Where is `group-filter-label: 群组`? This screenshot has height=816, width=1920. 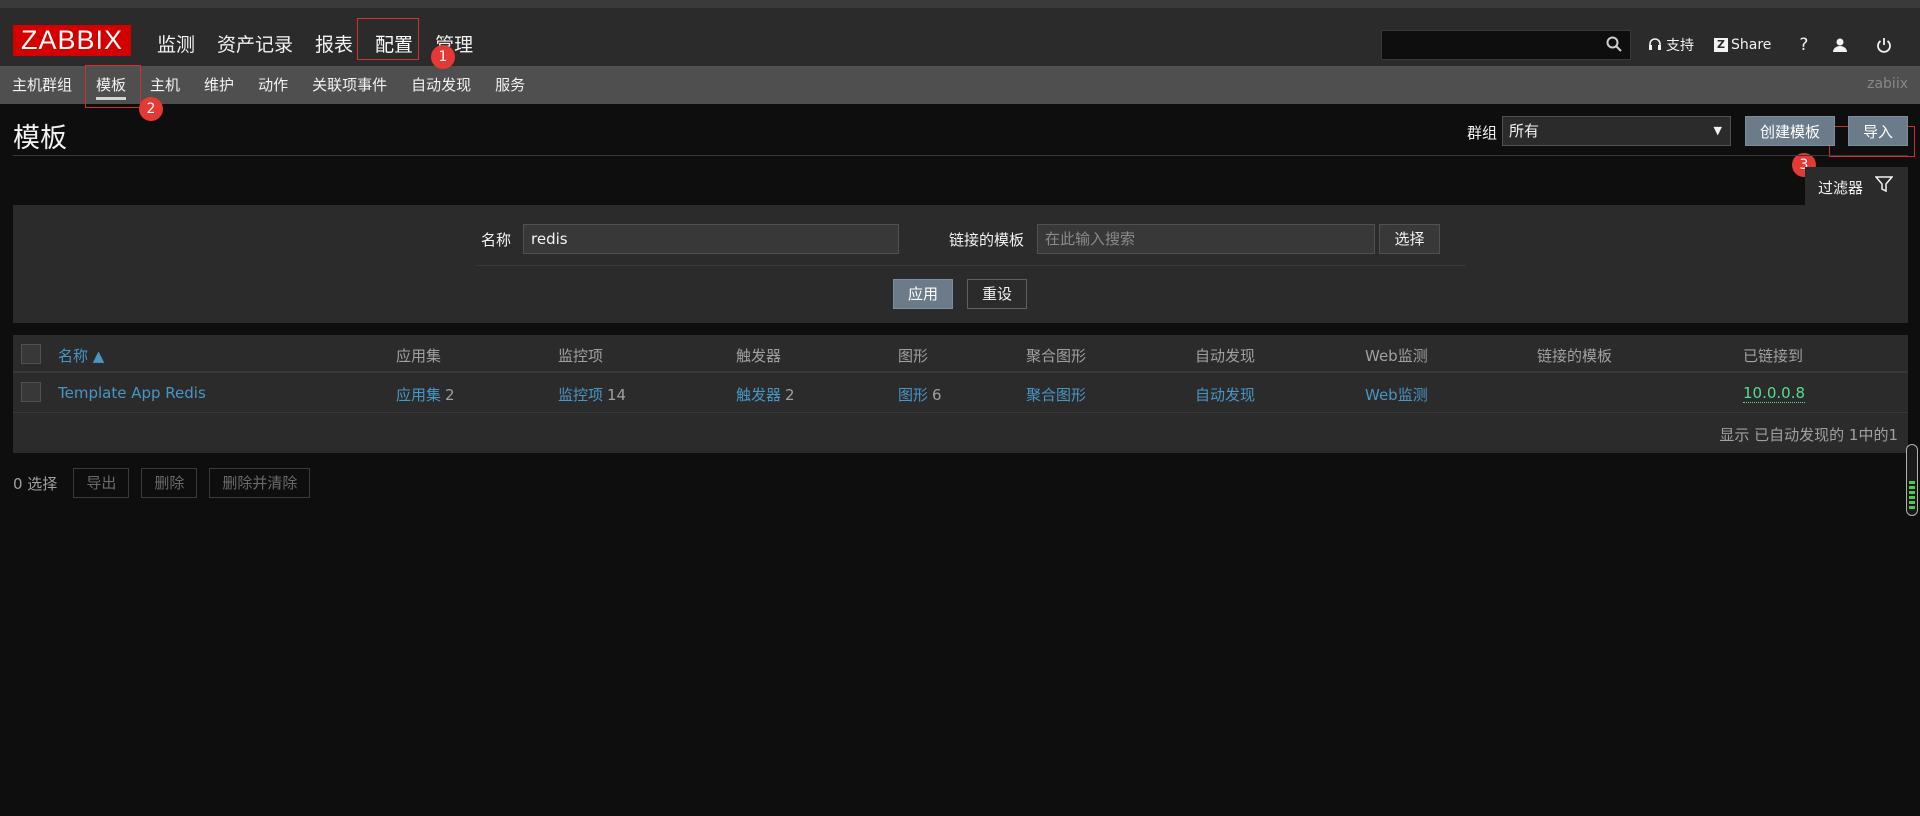 group-filter-label: 群组 is located at coordinates (1482, 133).